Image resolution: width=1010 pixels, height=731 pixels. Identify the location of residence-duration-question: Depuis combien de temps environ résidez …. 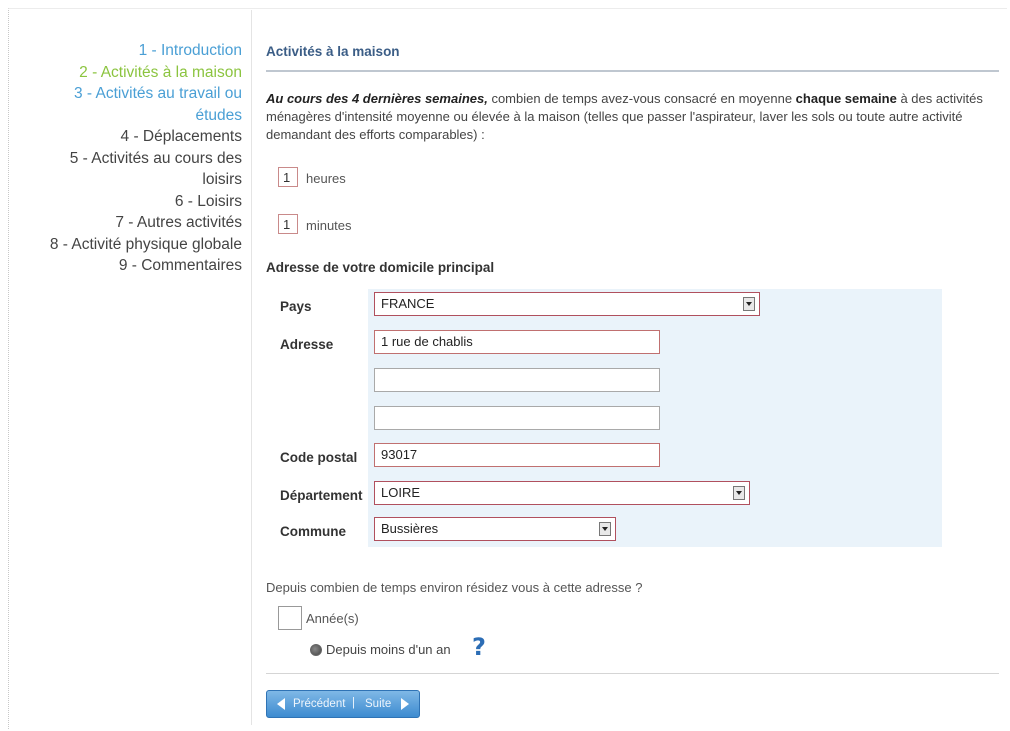
(454, 587).